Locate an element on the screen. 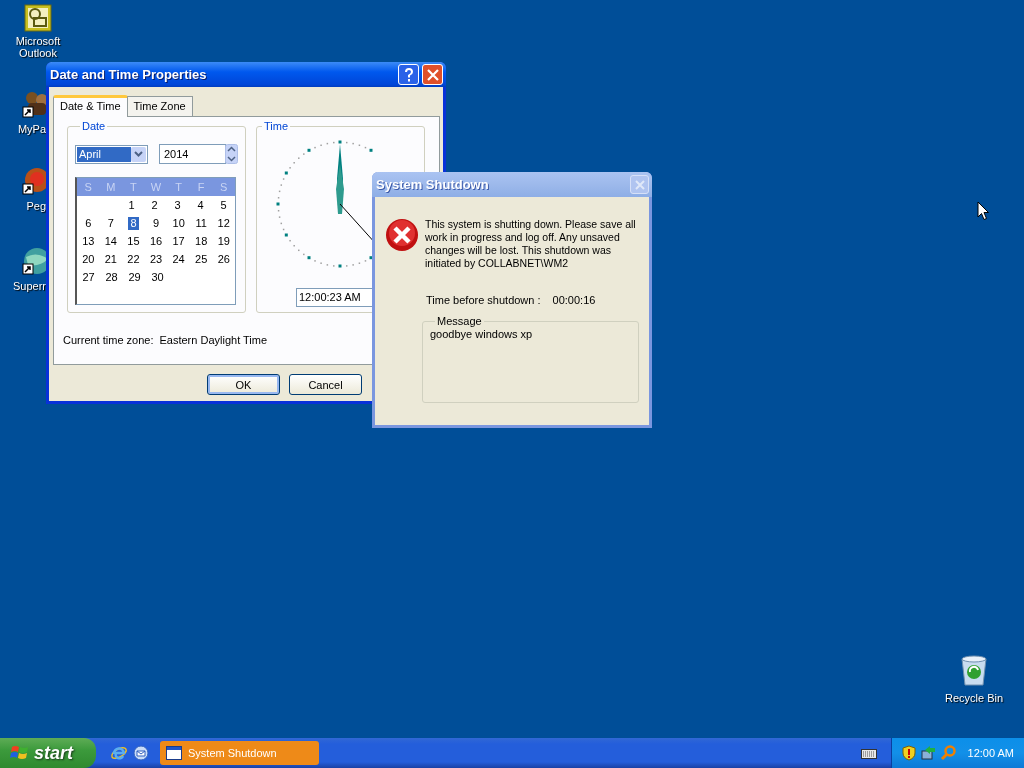 The width and height of the screenshot is (1024, 768). spinner-icon is located at coordinates (231, 154).